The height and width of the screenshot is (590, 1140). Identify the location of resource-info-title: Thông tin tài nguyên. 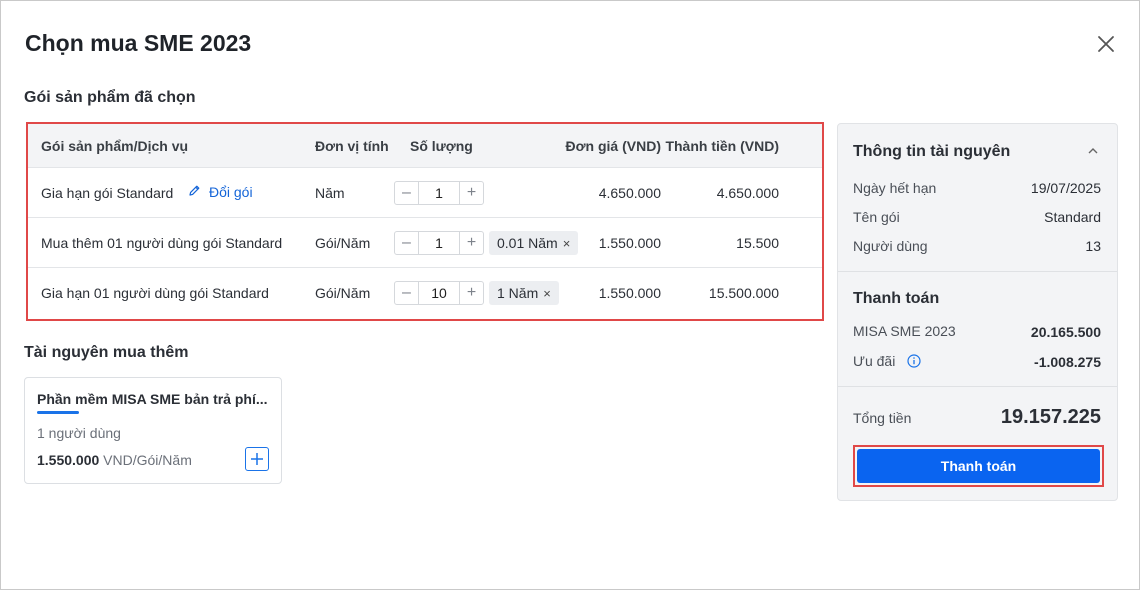
(932, 151).